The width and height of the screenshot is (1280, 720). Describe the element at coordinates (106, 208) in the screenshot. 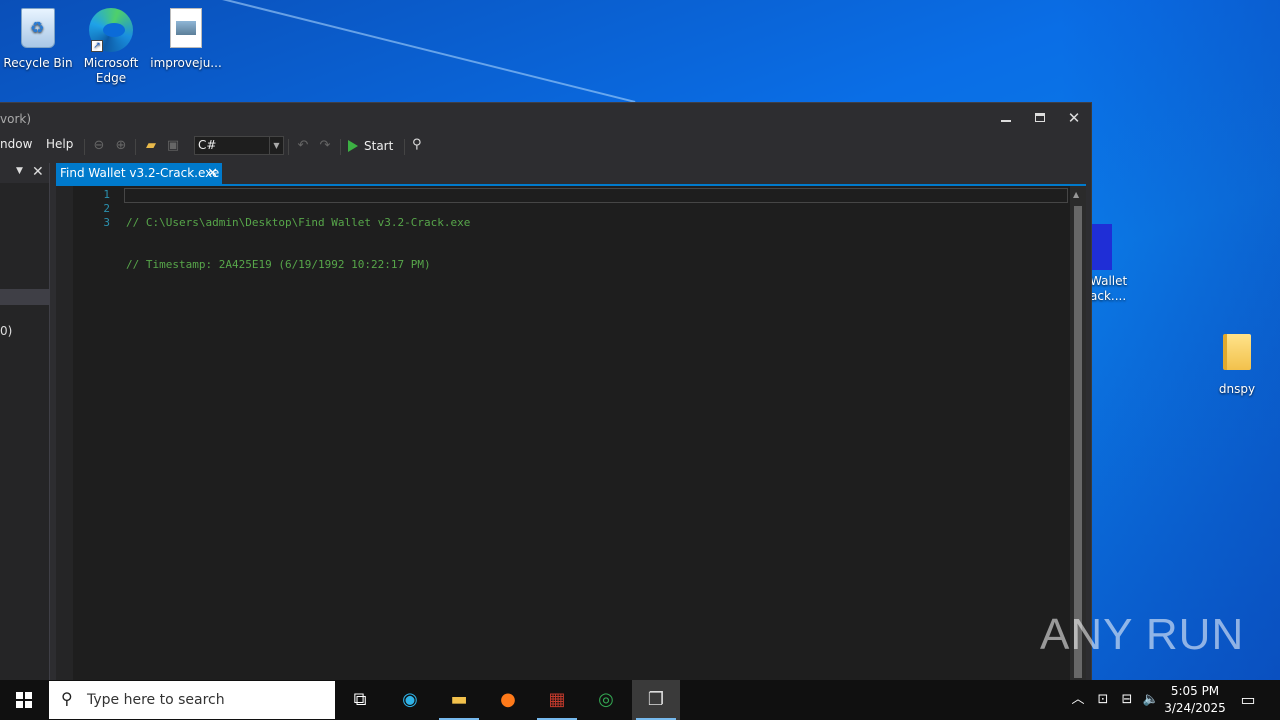

I see `line-number: 2` at that location.